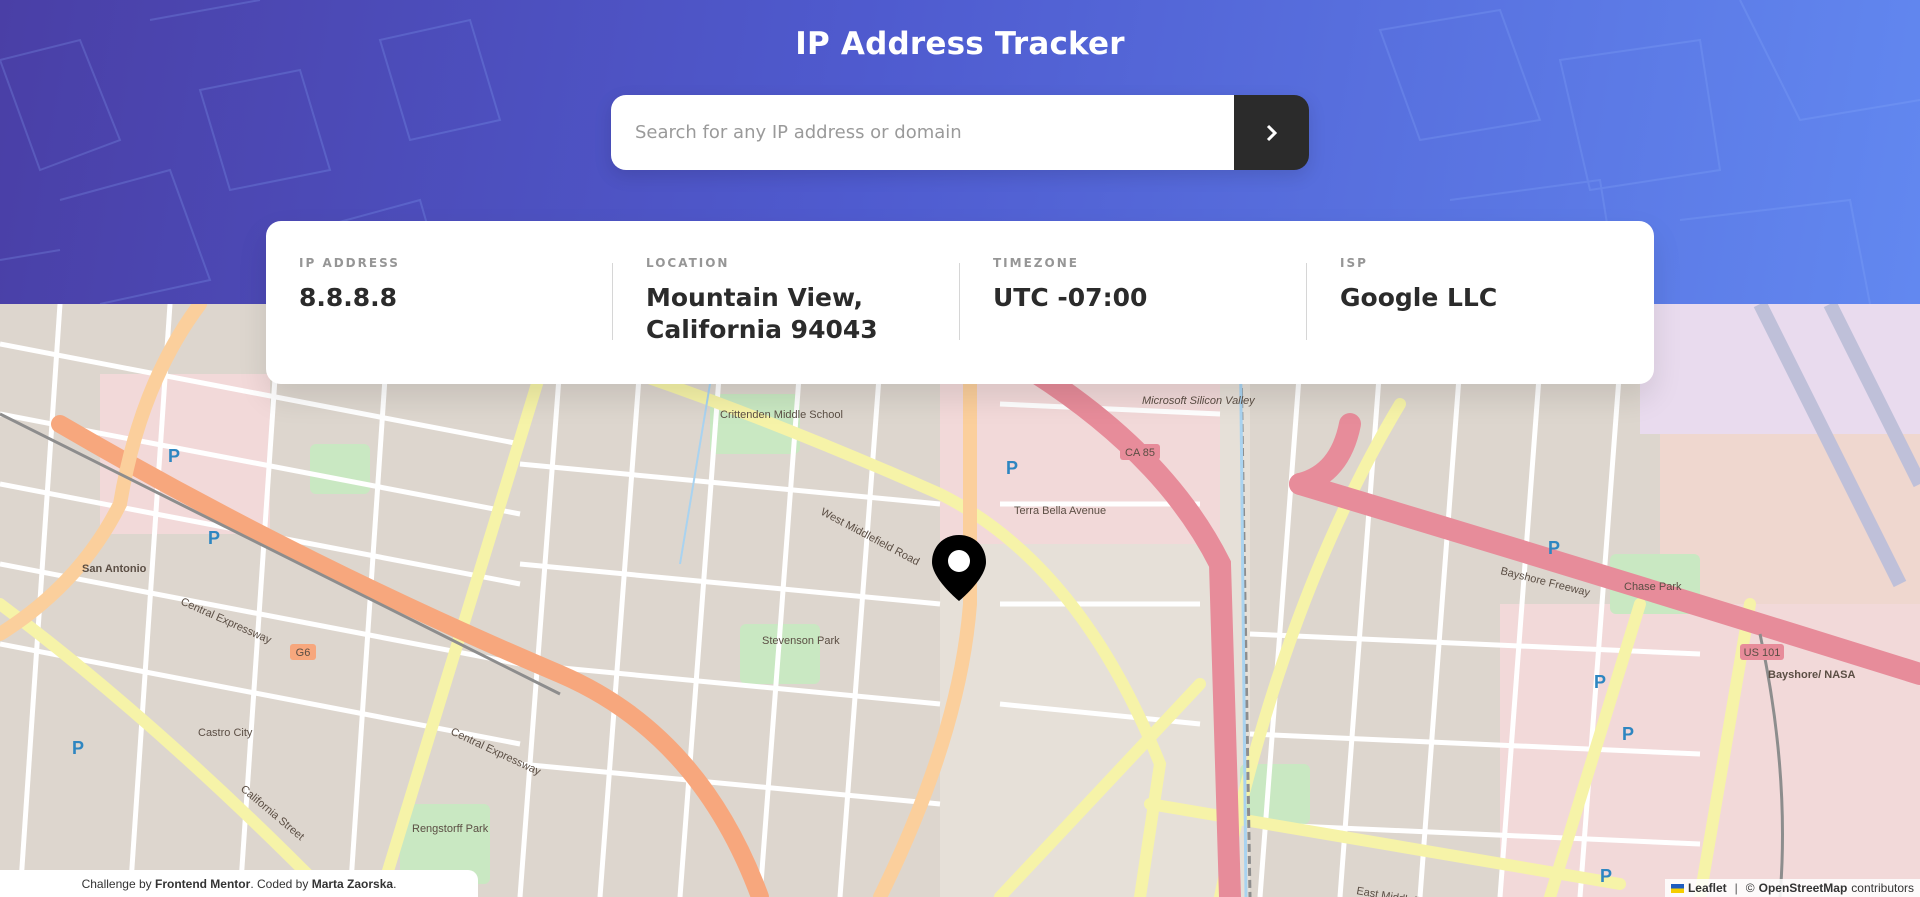 Image resolution: width=1920 pixels, height=897 pixels. Describe the element at coordinates (1750, 888) in the screenshot. I see `copyright-symbol: ©` at that location.